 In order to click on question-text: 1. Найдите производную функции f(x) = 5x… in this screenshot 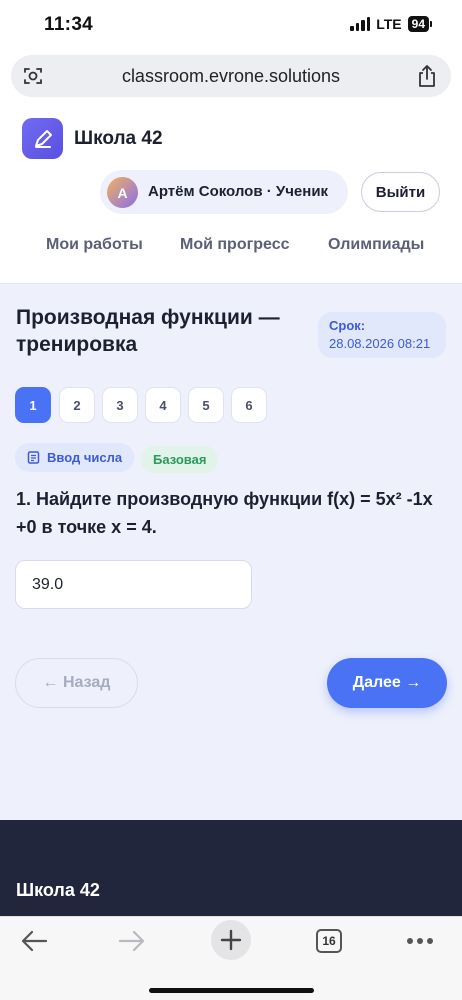, I will do `click(224, 513)`.